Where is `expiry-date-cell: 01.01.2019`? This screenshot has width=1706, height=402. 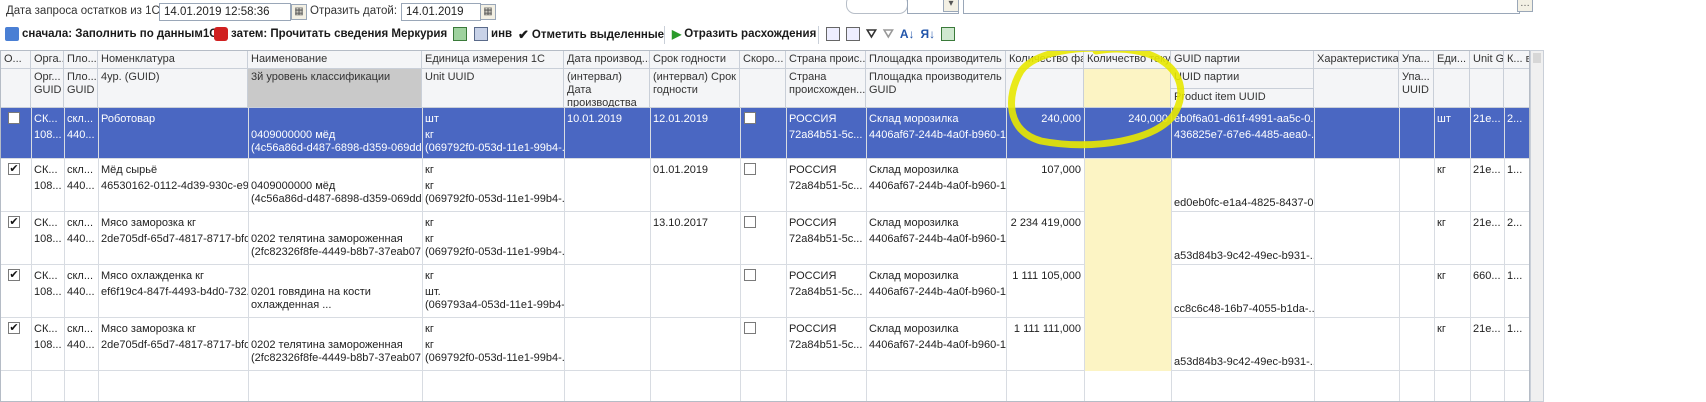 expiry-date-cell: 01.01.2019 is located at coordinates (681, 170).